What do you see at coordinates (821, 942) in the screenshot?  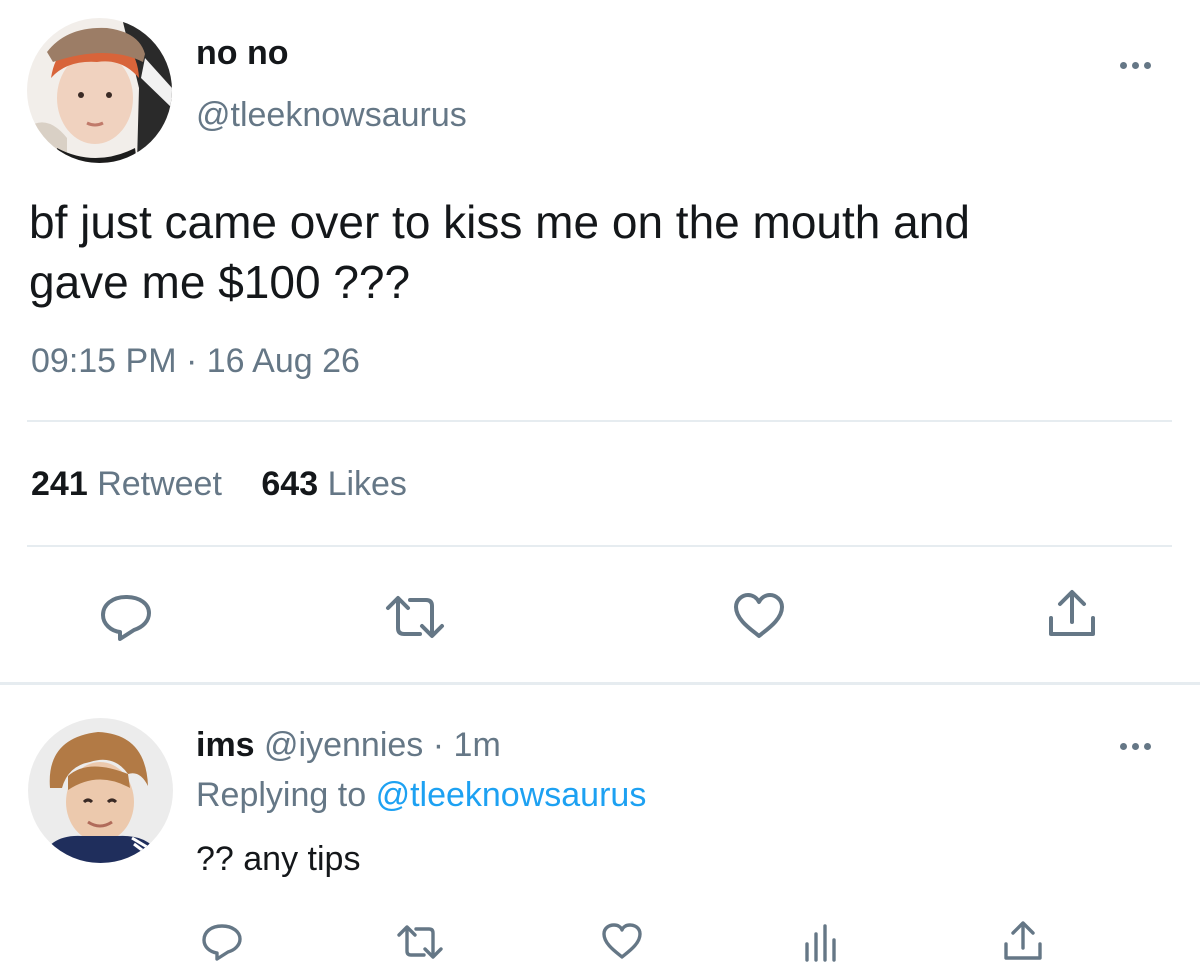 I see `analytics-icon` at bounding box center [821, 942].